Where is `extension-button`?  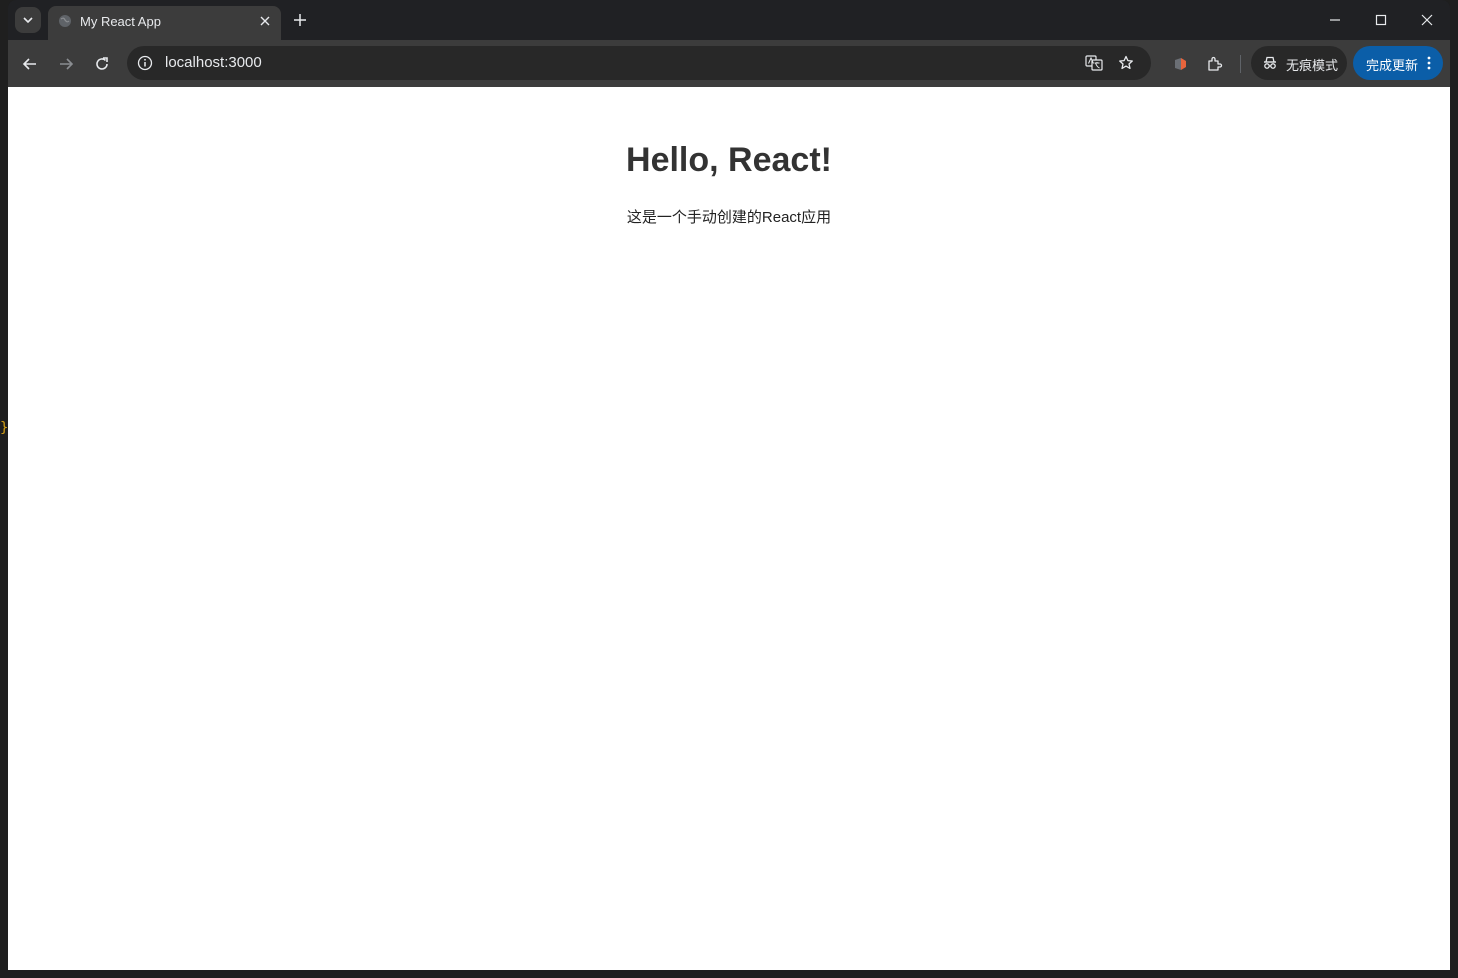
extension-button is located at coordinates (1180, 64).